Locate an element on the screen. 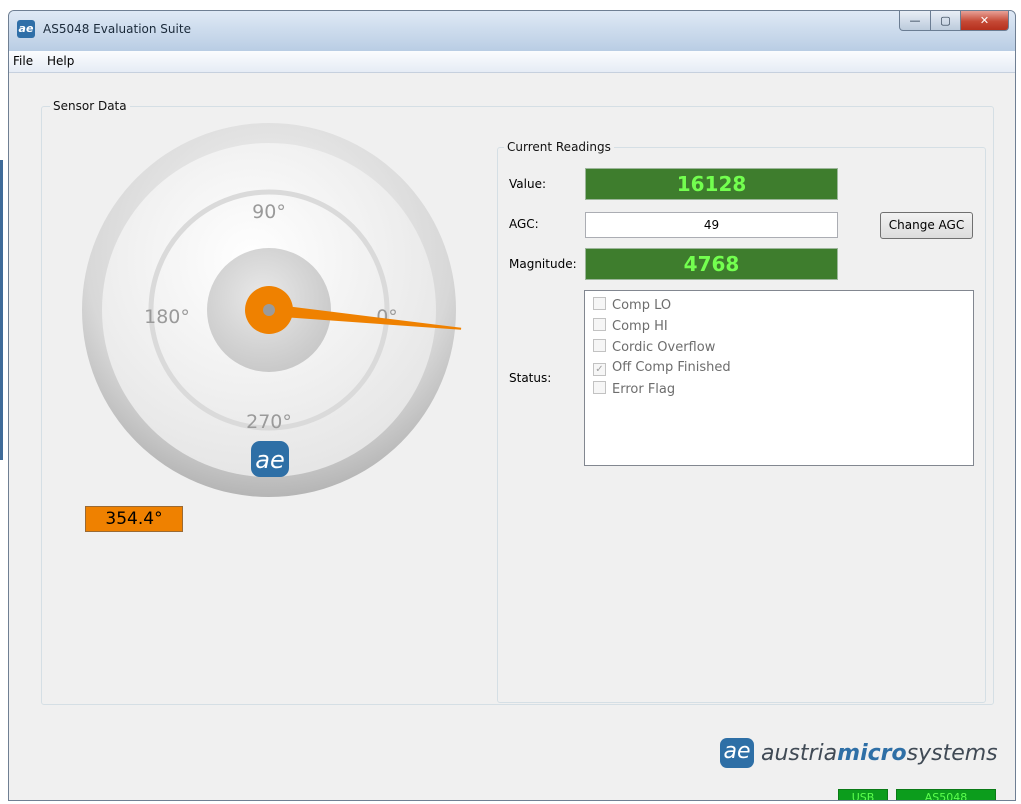 This screenshot has height=804, width=1021. title-bar: ae AS5048 Evaluation Suite — ▢ ✕ is located at coordinates (512, 31).